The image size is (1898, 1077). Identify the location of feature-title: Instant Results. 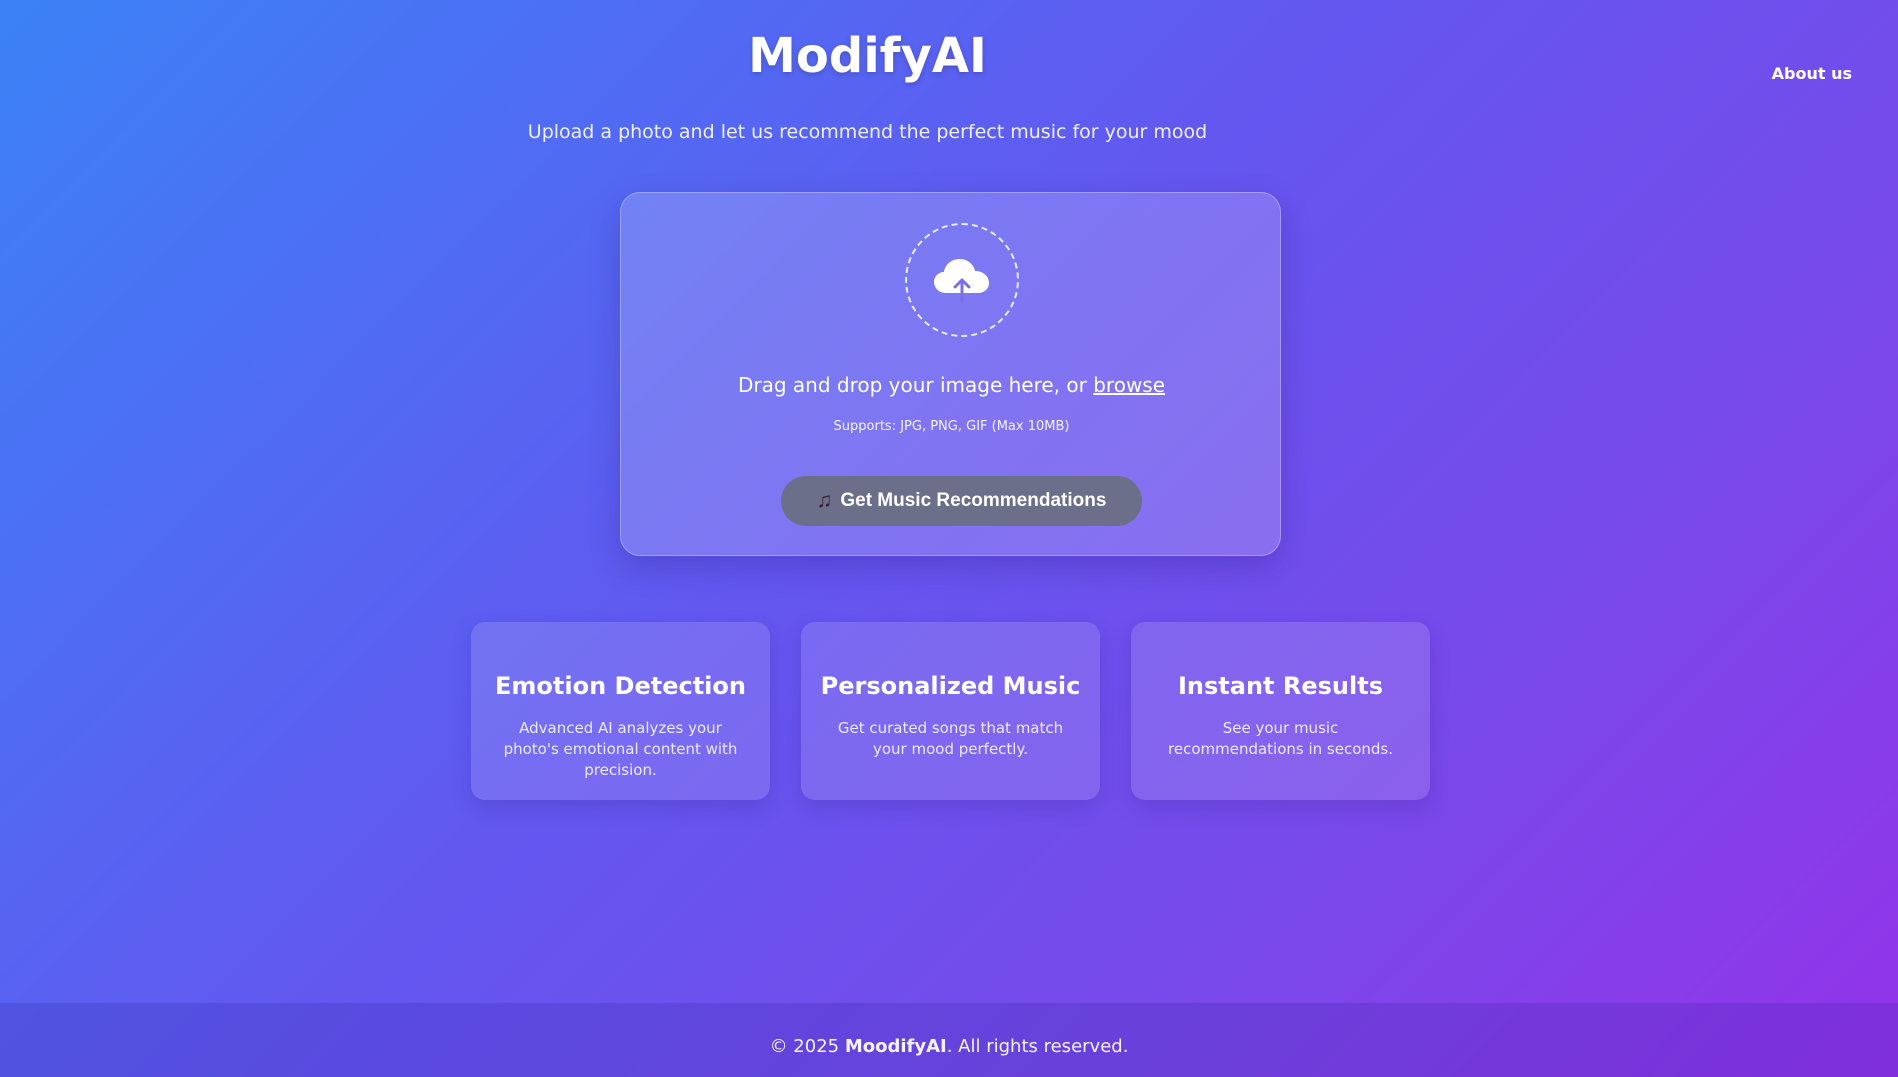
(1280, 686).